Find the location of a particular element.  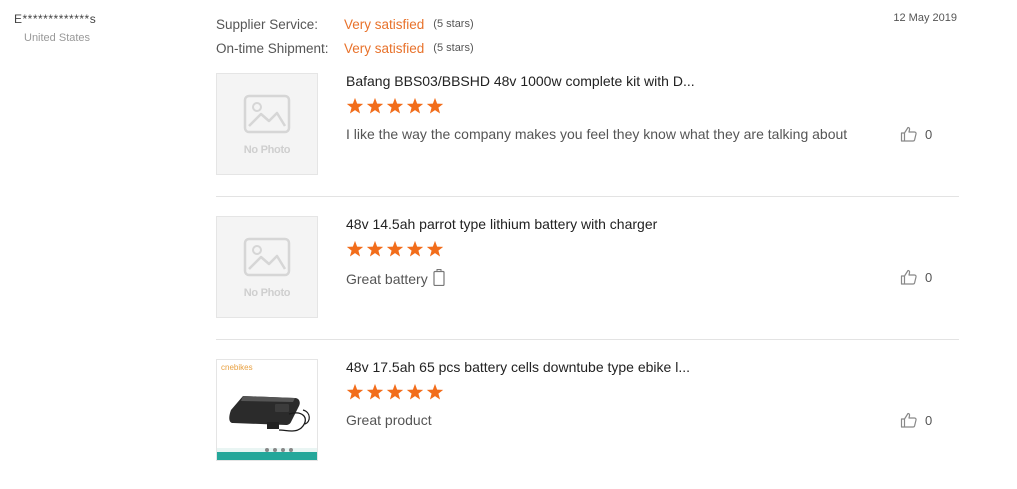

review-comment-text: Great battery is located at coordinates (387, 279).